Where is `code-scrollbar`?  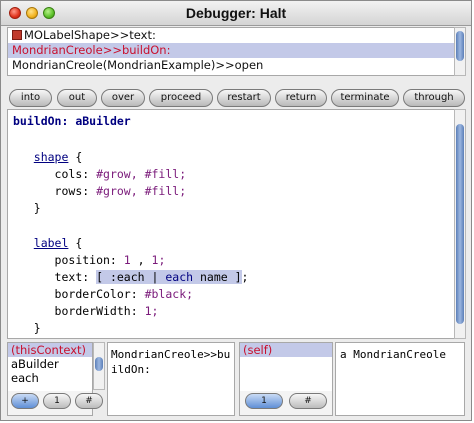
code-scrollbar is located at coordinates (460, 224).